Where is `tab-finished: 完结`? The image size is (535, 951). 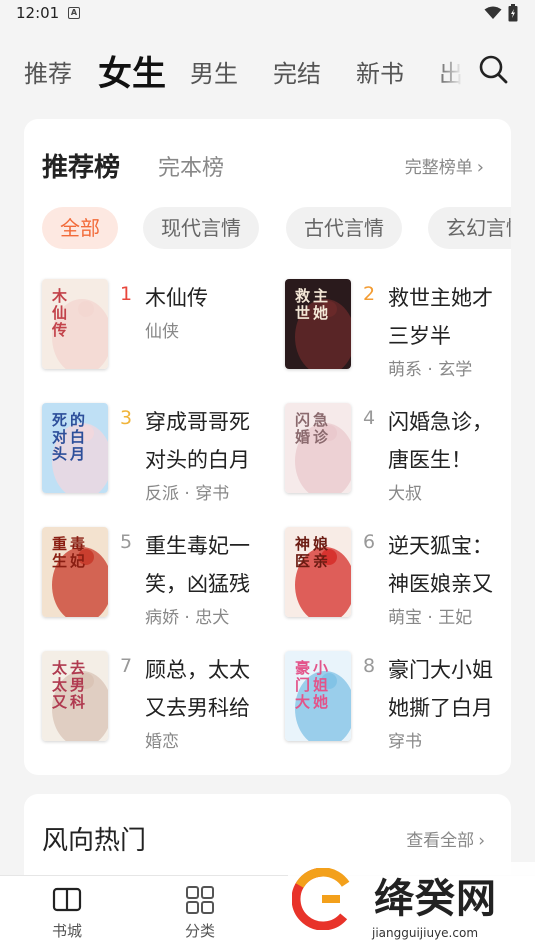 tab-finished: 完结 is located at coordinates (297, 71).